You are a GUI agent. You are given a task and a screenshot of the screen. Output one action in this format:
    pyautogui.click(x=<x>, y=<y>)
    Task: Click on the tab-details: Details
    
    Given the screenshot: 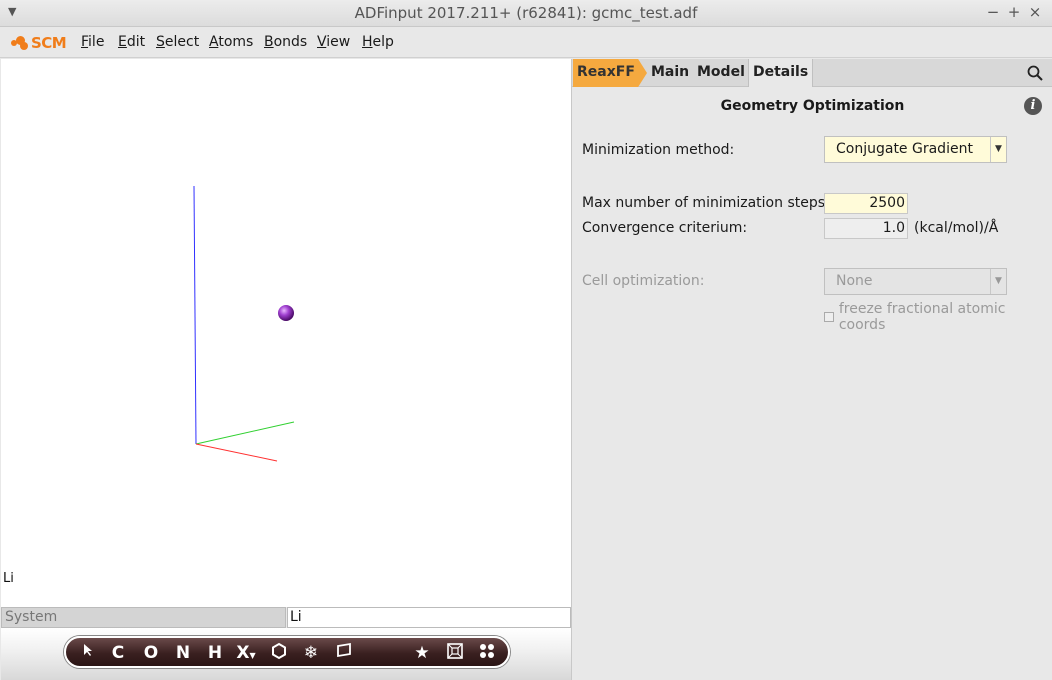 What is the action you would take?
    pyautogui.click(x=781, y=73)
    